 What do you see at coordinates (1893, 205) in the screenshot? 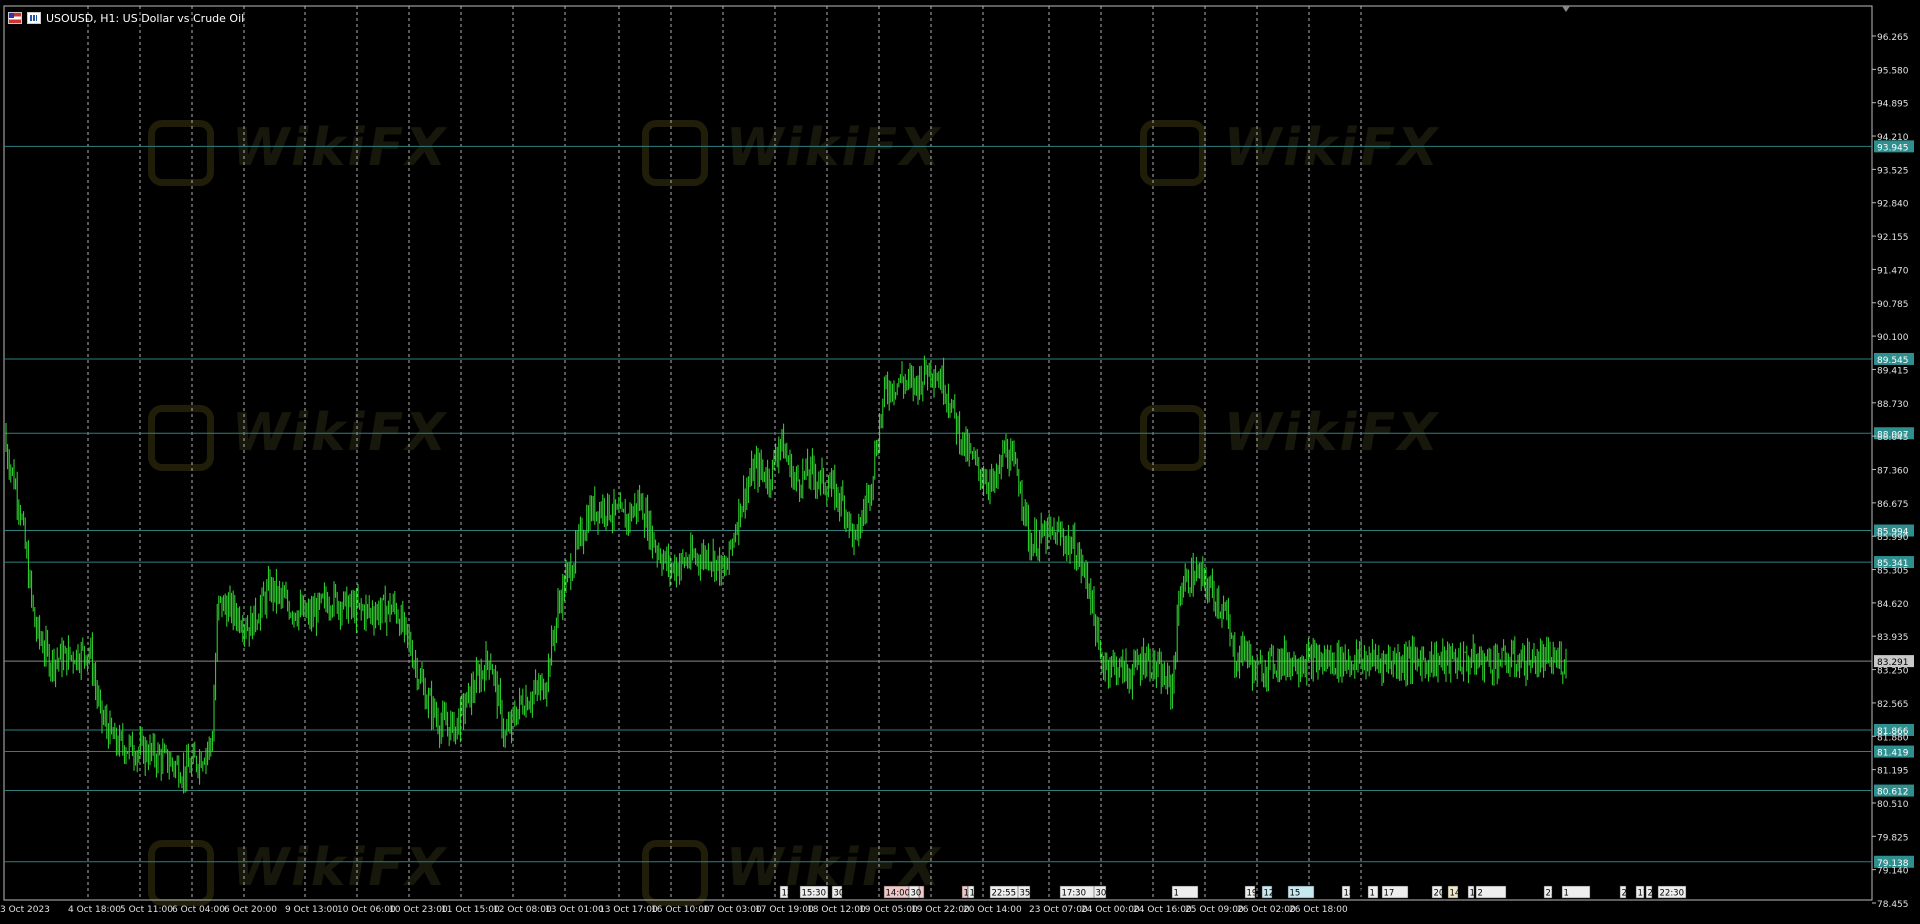
I see `y-tick-label: 92.840` at bounding box center [1893, 205].